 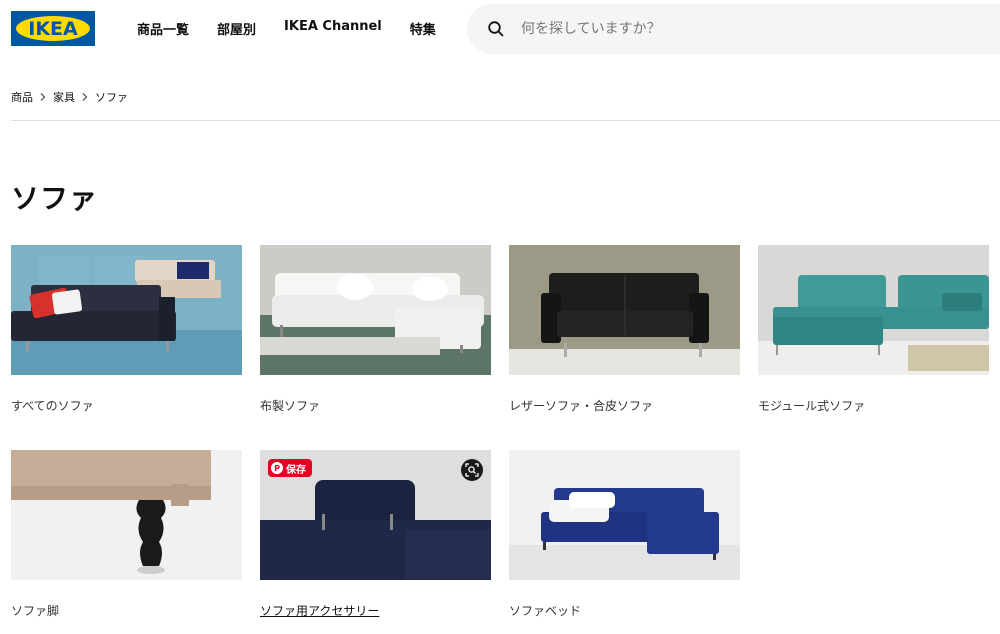 What do you see at coordinates (111, 97) in the screenshot?
I see `breadcrumb-item-sofa: ソファ` at bounding box center [111, 97].